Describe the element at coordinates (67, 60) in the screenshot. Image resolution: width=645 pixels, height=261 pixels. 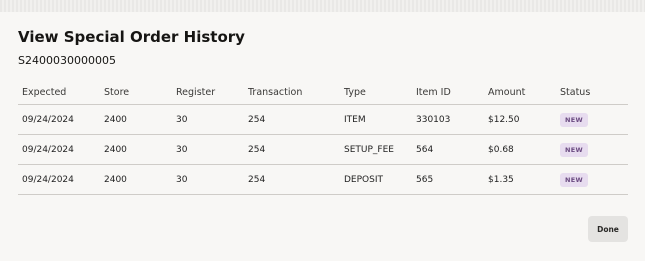
I see `order-id: S2400030000005` at that location.